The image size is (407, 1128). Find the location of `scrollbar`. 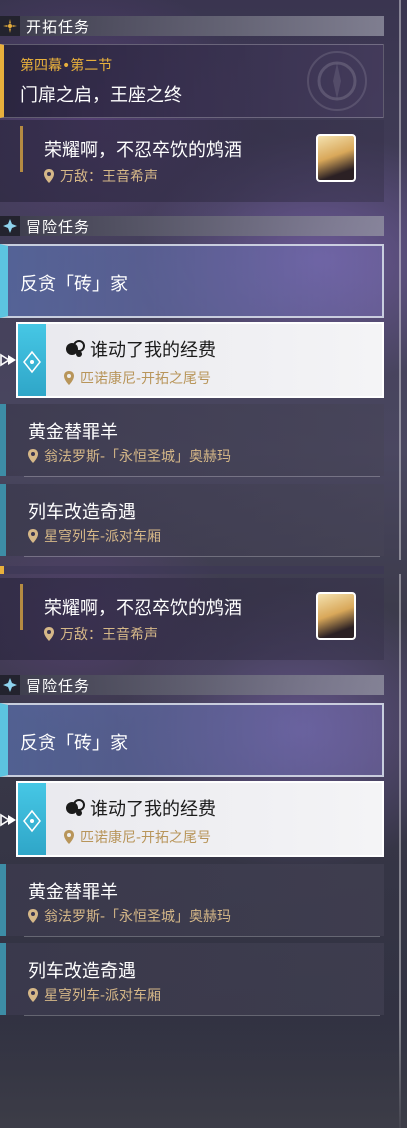

scrollbar is located at coordinates (400, 280).